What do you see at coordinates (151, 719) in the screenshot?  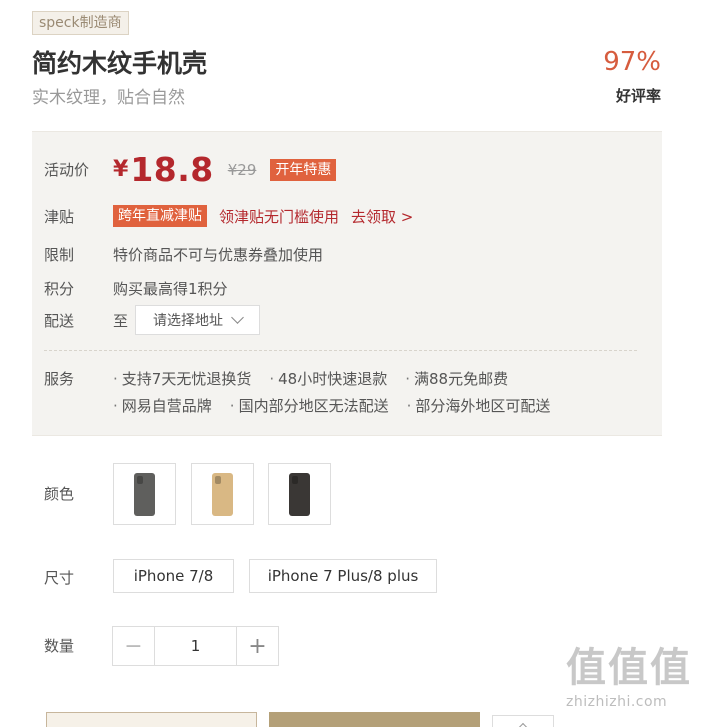 I see `buy-now-button` at bounding box center [151, 719].